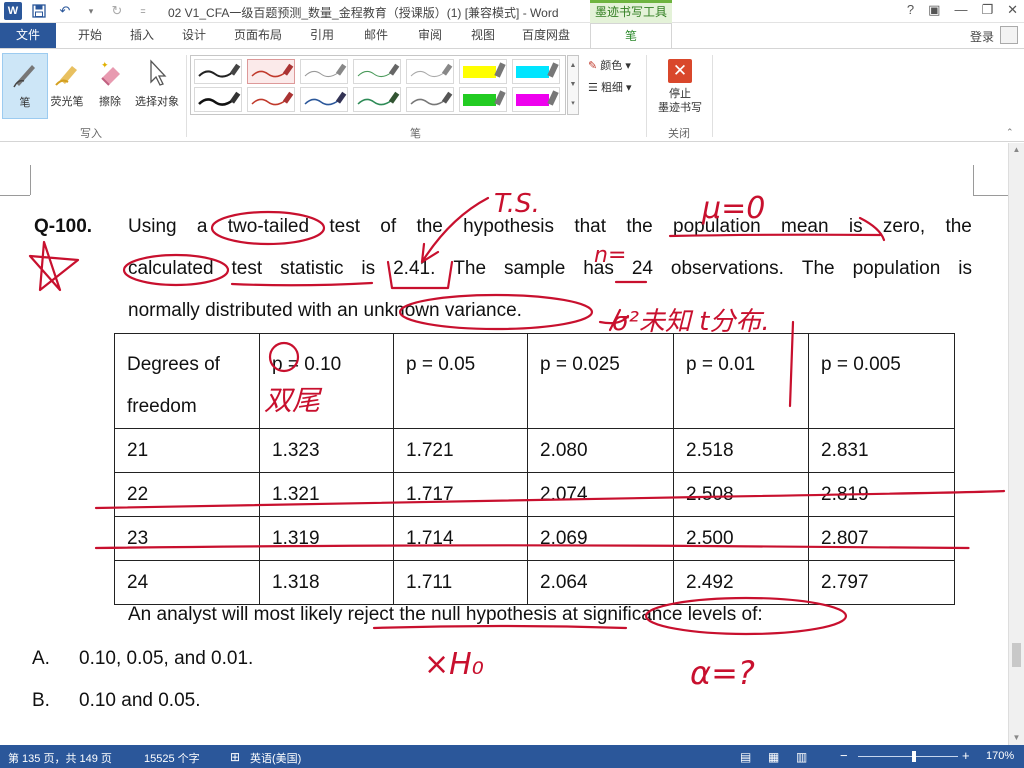  Describe the element at coordinates (376, 35) in the screenshot. I see `tab-mailings: 邮件` at that location.